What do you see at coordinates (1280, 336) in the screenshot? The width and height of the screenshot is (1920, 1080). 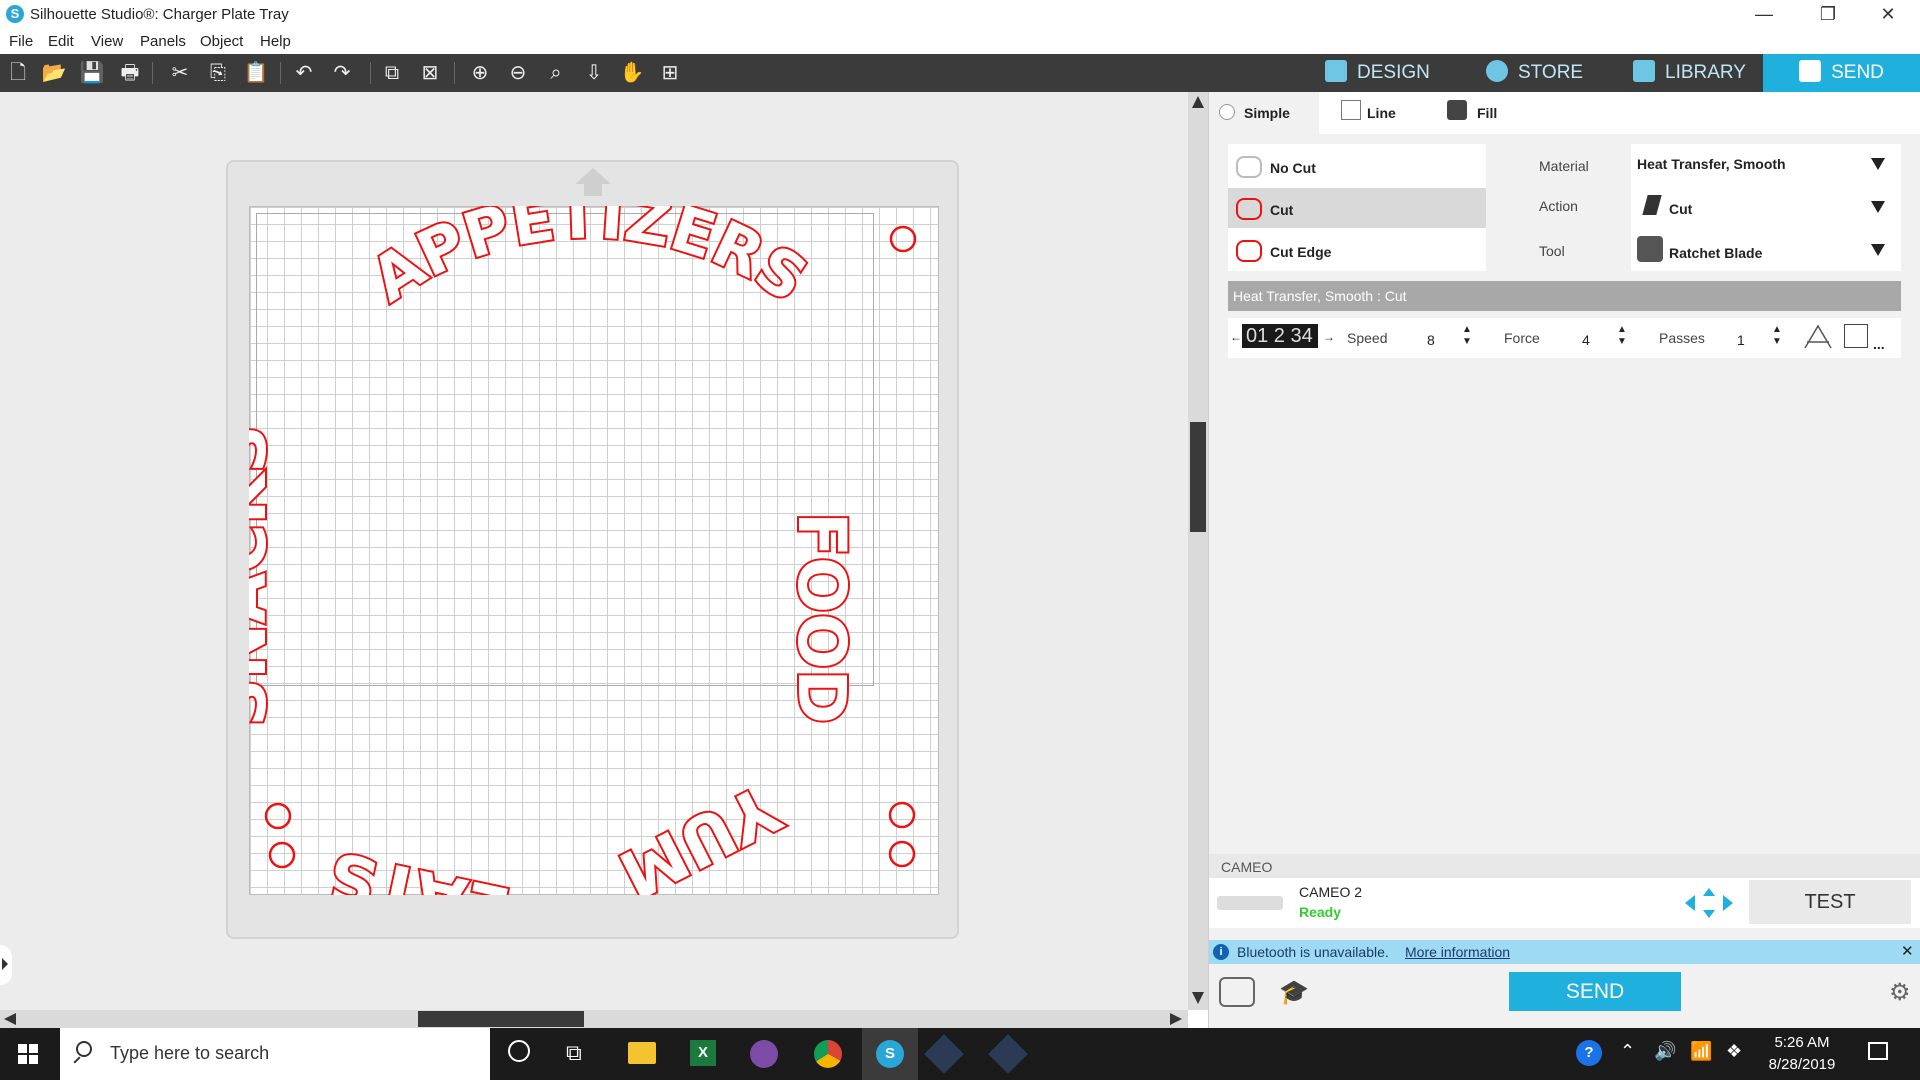 I see `blade-depth-display: 01 2 34` at bounding box center [1280, 336].